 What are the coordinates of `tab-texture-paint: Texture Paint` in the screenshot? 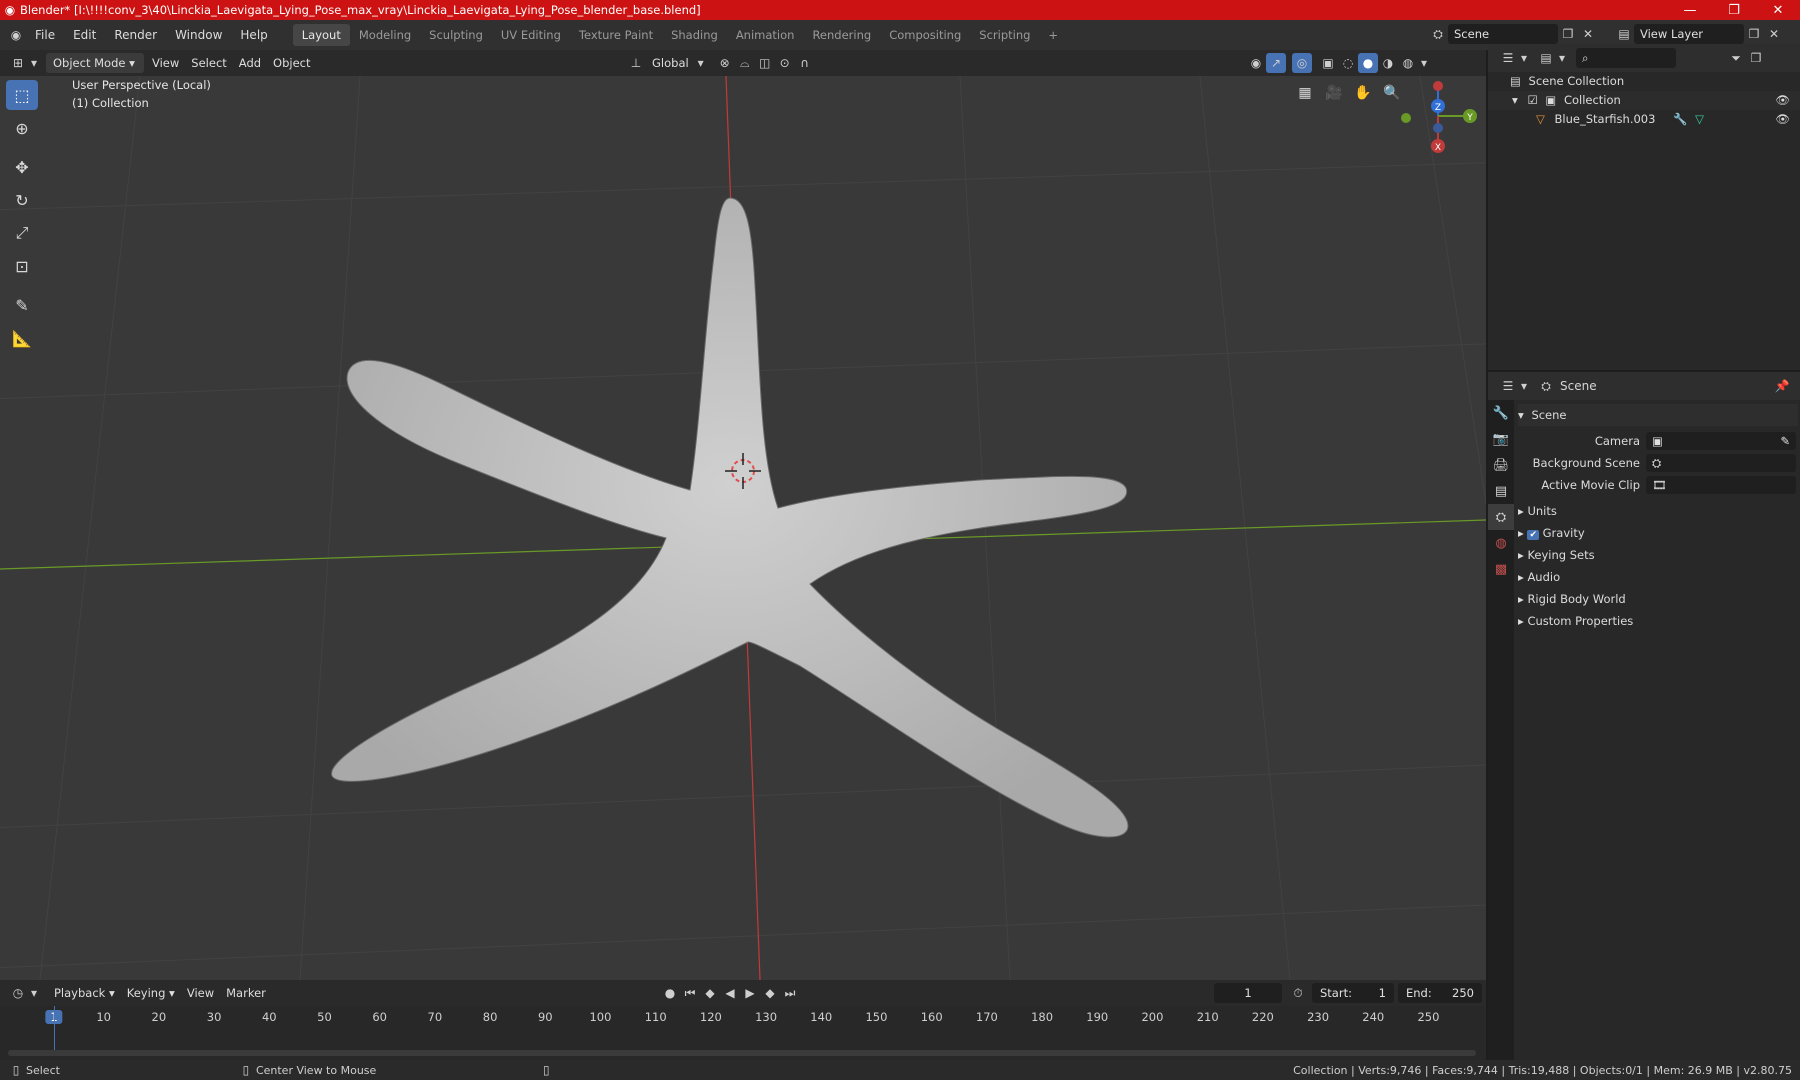 It's located at (616, 35).